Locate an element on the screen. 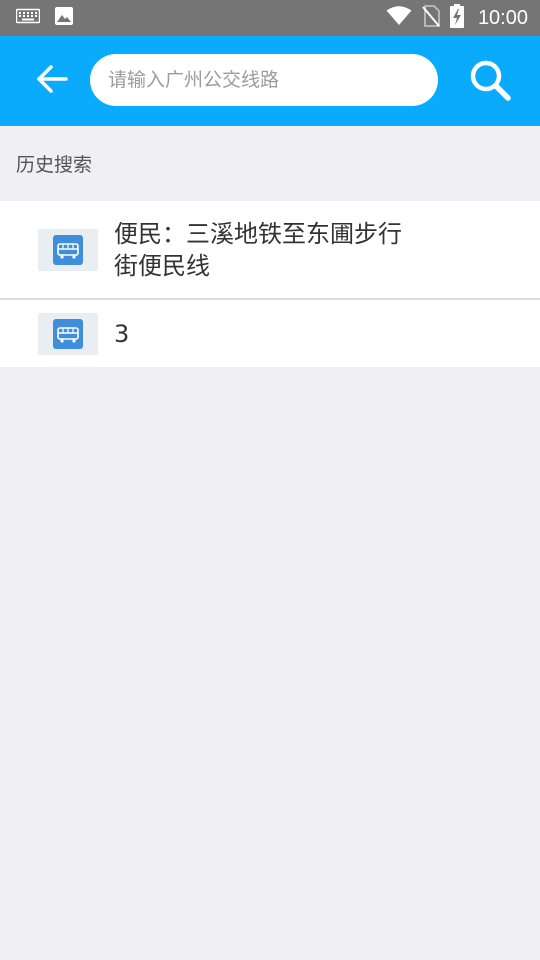 Image resolution: width=540 pixels, height=960 pixels. search-input is located at coordinates (272, 80).